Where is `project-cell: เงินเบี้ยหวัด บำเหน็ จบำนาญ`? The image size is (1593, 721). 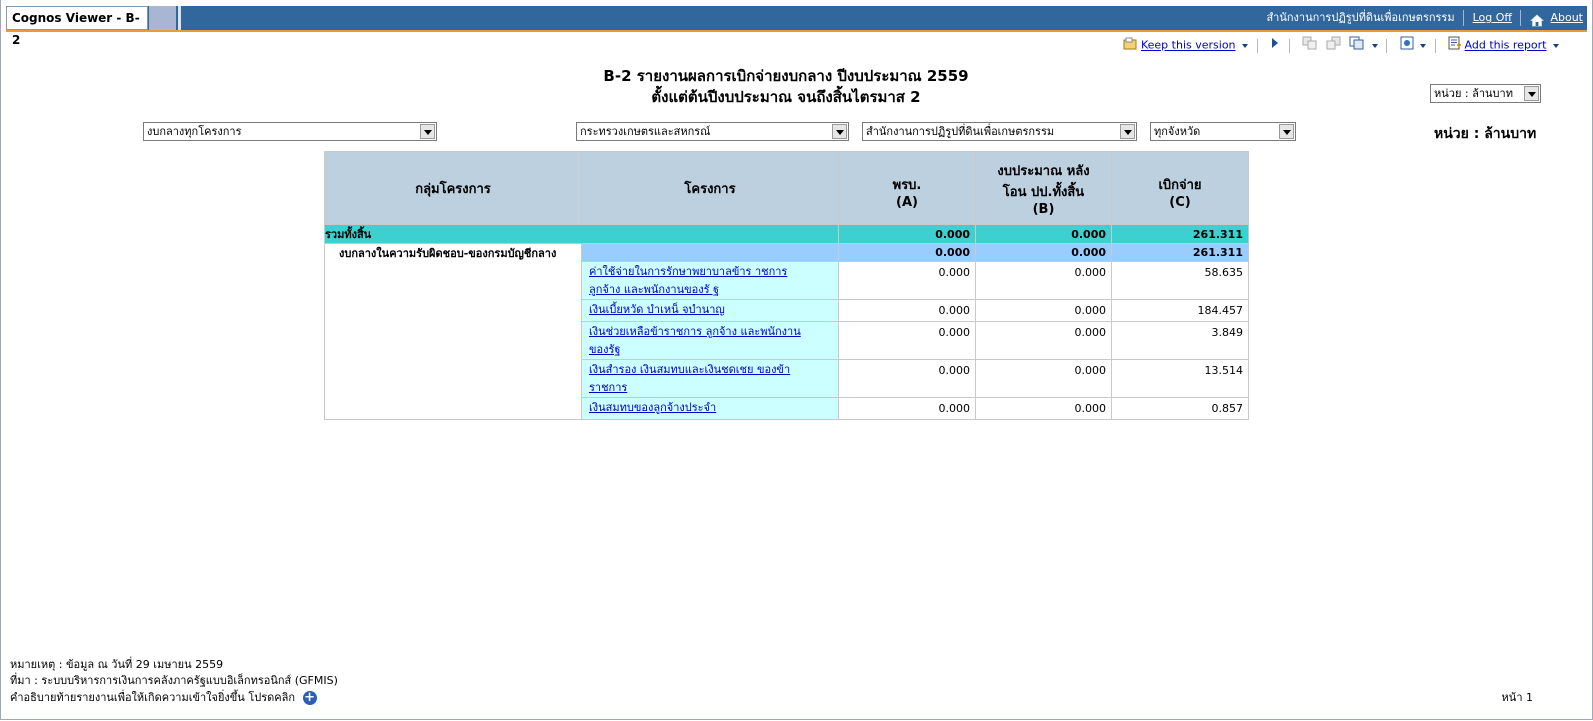 project-cell: เงินเบี้ยหวัด บำเหน็ จบำนาญ is located at coordinates (710, 310).